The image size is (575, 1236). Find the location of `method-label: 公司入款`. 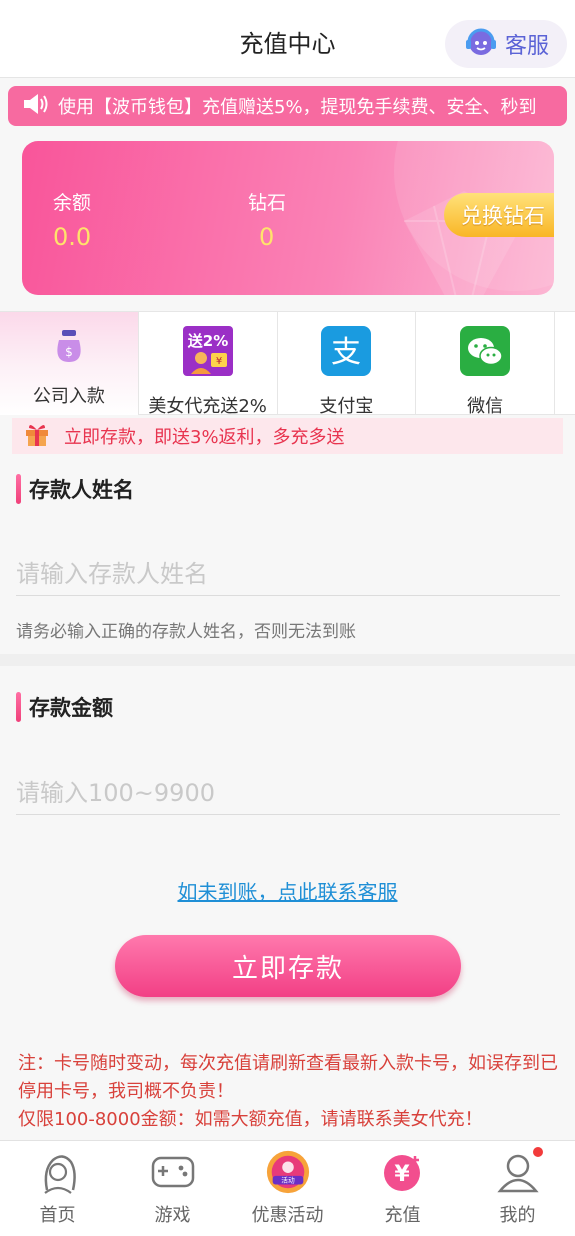

method-label: 公司入款 is located at coordinates (68, 396).